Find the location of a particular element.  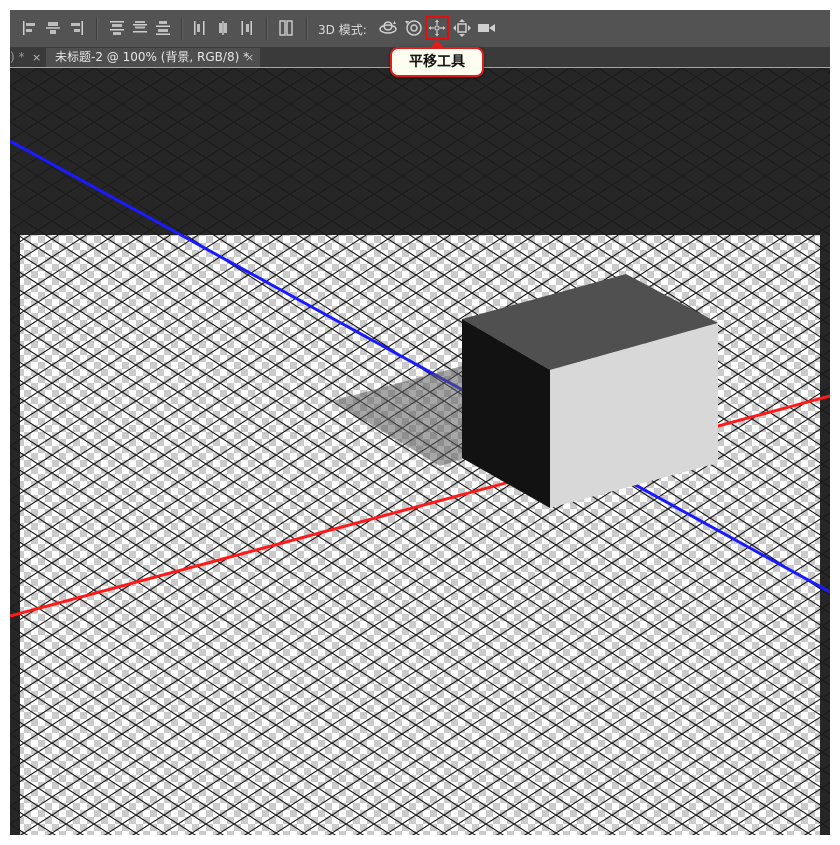

roll-3d-object-button is located at coordinates (414, 28).